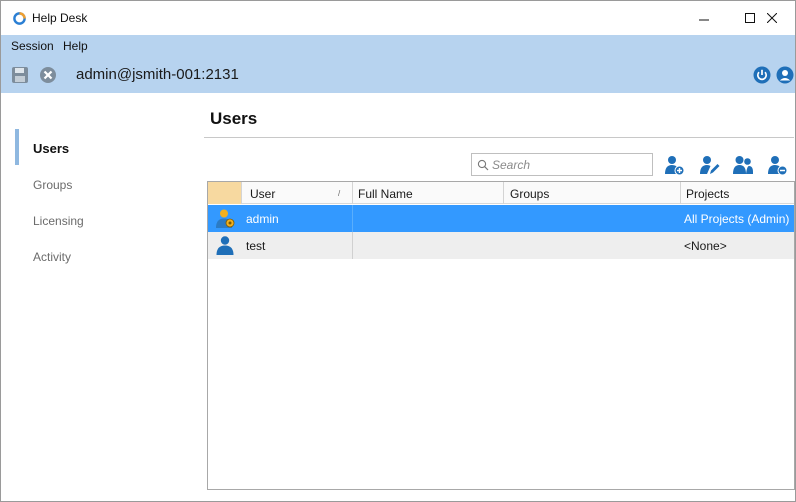 Image resolution: width=796 pixels, height=502 pixels. Describe the element at coordinates (709, 165) in the screenshot. I see `edit-user-icon` at that location.